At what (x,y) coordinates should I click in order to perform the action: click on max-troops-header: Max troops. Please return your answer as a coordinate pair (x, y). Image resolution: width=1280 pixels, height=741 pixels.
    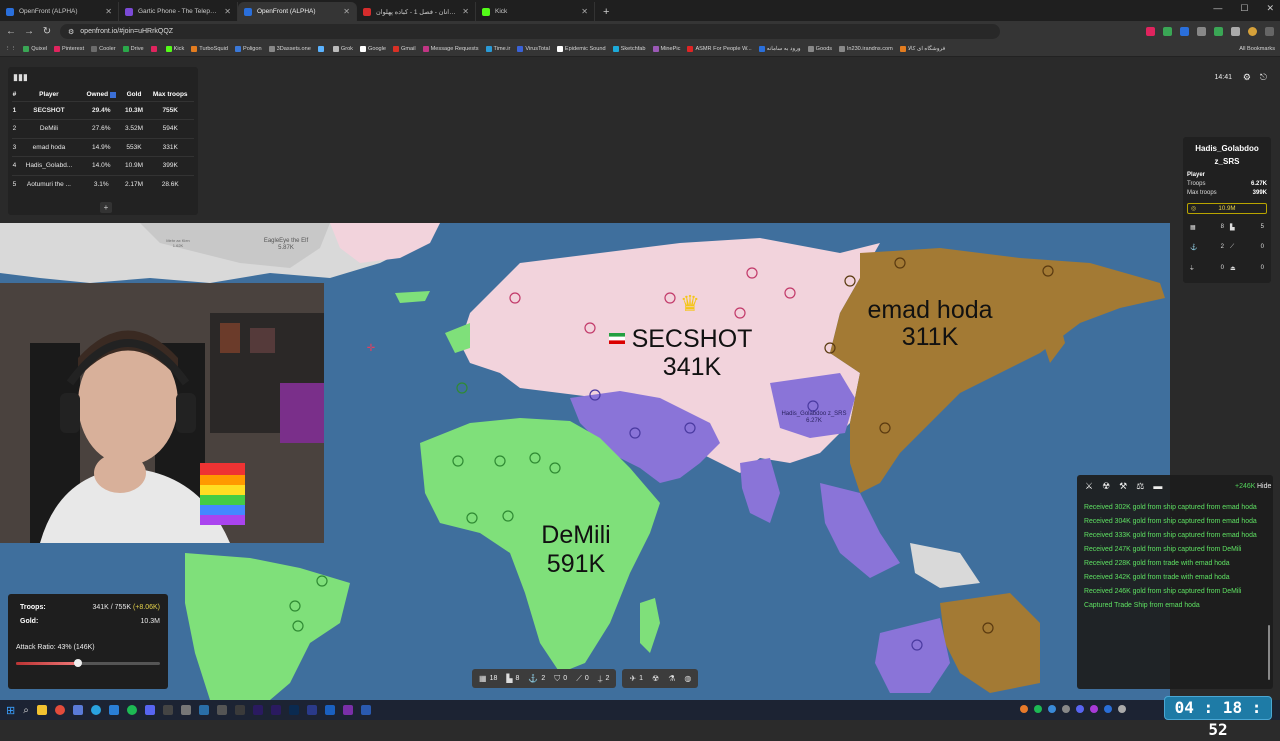
    Looking at the image, I should click on (170, 95).